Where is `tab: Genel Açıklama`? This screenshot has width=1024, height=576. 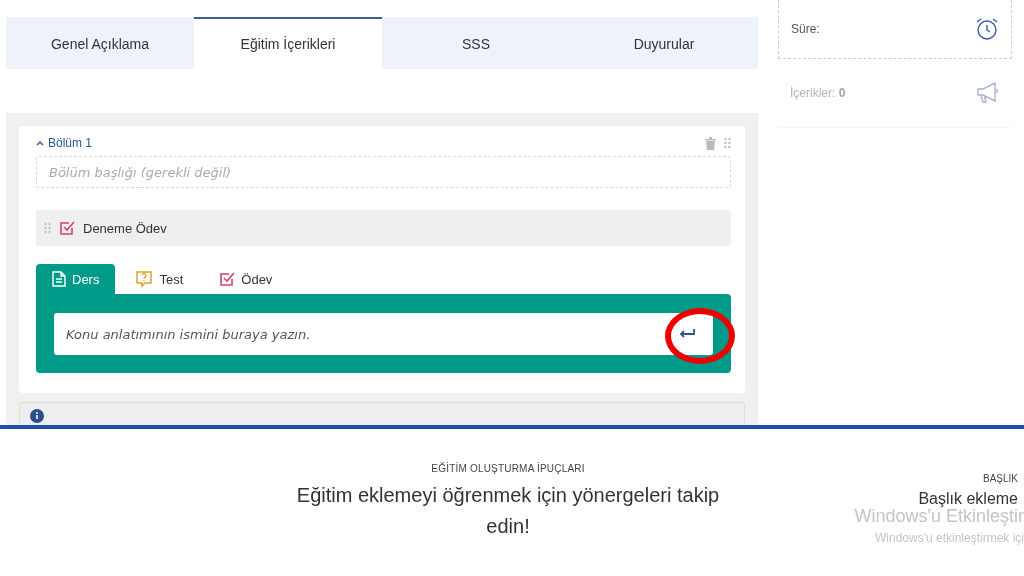 tab: Genel Açıklama is located at coordinates (100, 43).